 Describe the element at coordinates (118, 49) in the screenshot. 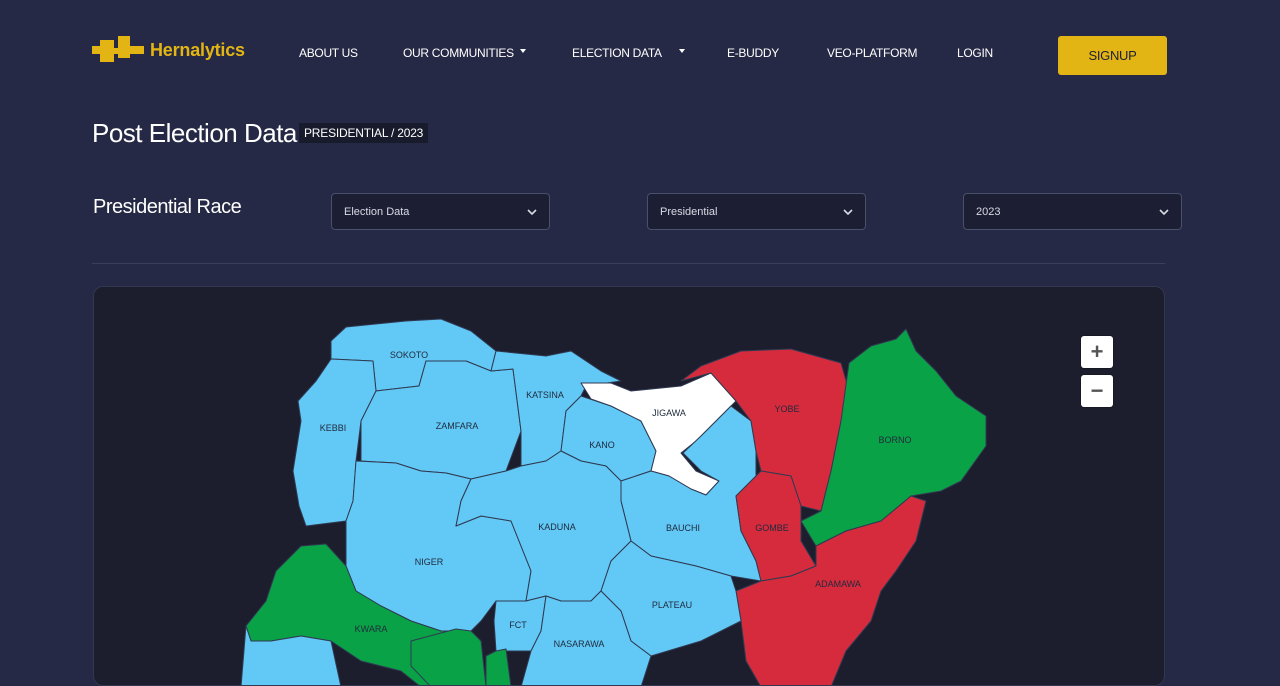

I see `logo-icon` at that location.